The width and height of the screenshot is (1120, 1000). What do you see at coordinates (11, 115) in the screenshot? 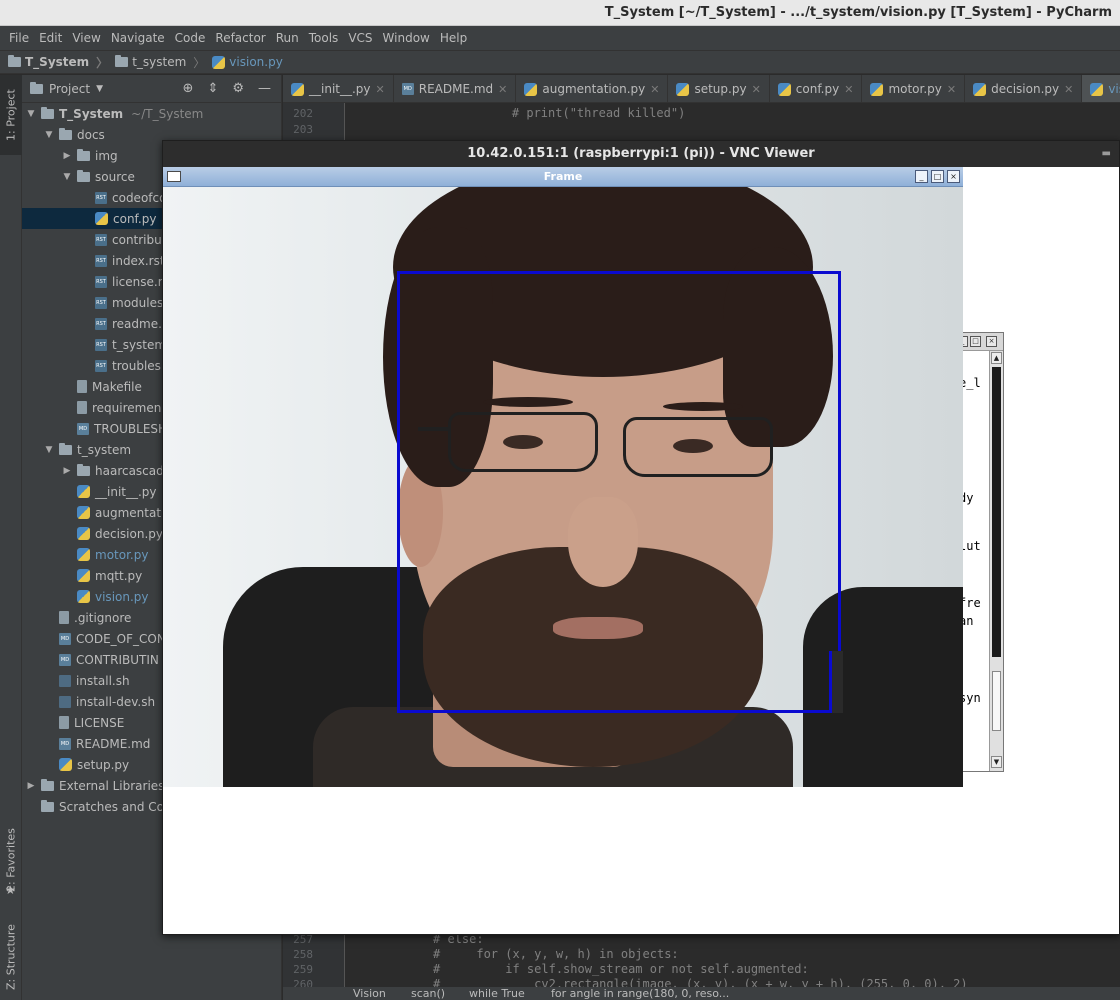
I see `tool-tab-project: 1: Project` at bounding box center [11, 115].